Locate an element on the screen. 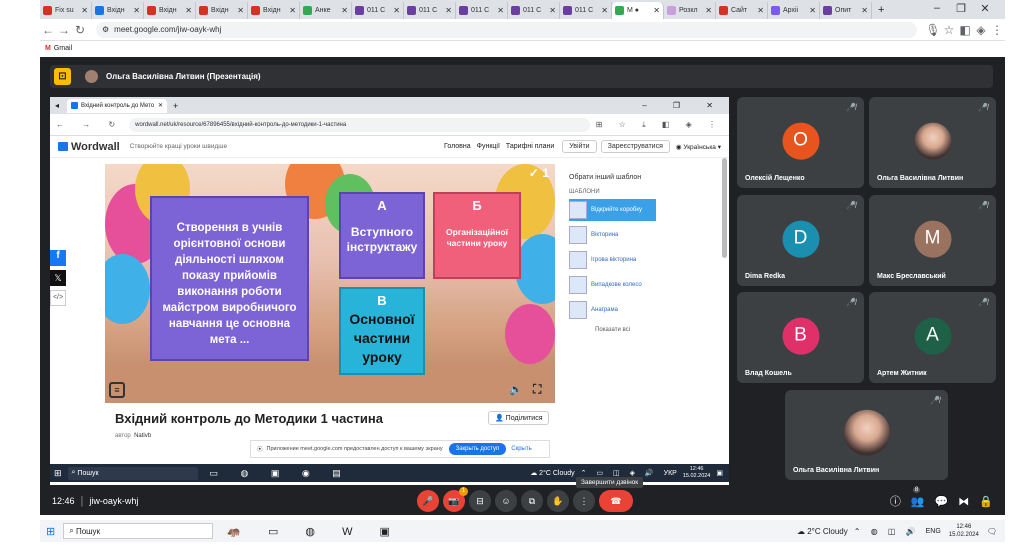 Image resolution: width=1024 pixels, height=548 pixels. new-tab-button: + is located at coordinates (881, 10).